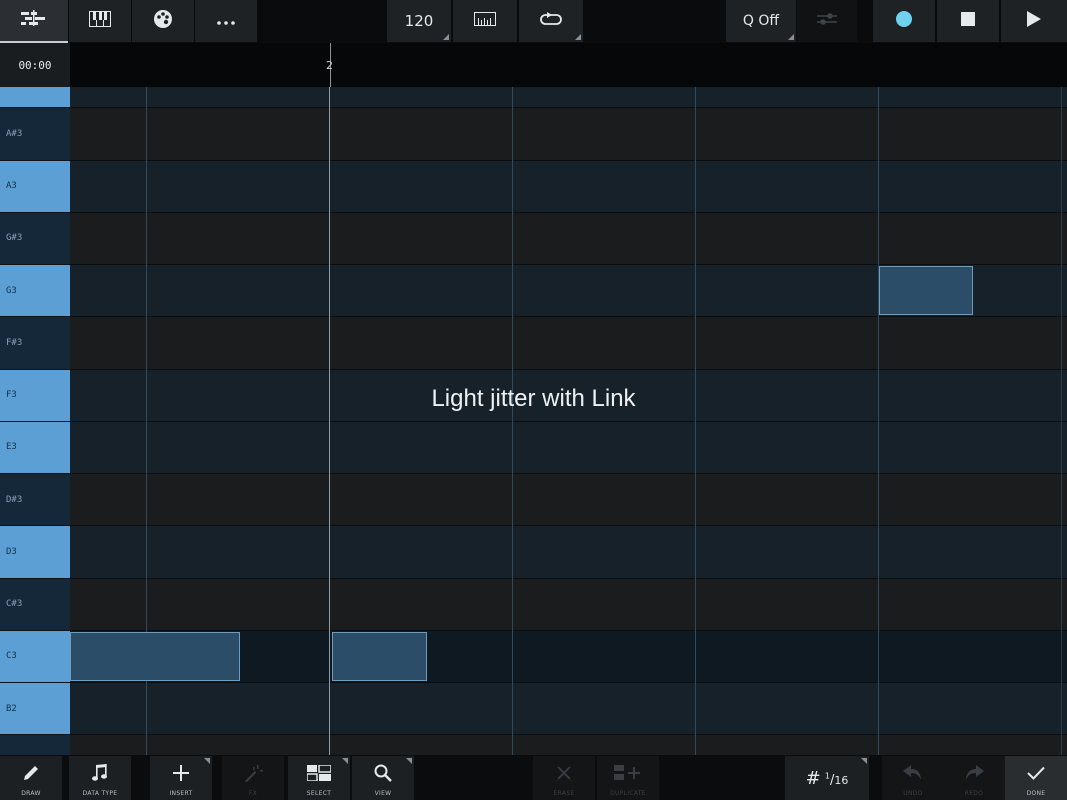 Image resolution: width=1067 pixels, height=800 pixels. What do you see at coordinates (319, 773) in the screenshot?
I see `select-grid-icon` at bounding box center [319, 773].